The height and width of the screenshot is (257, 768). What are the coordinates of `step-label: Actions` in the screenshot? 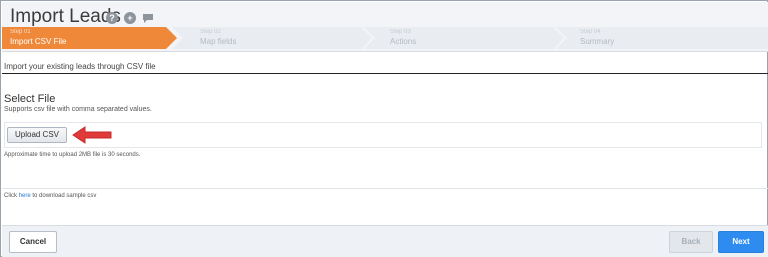 It's located at (403, 41).